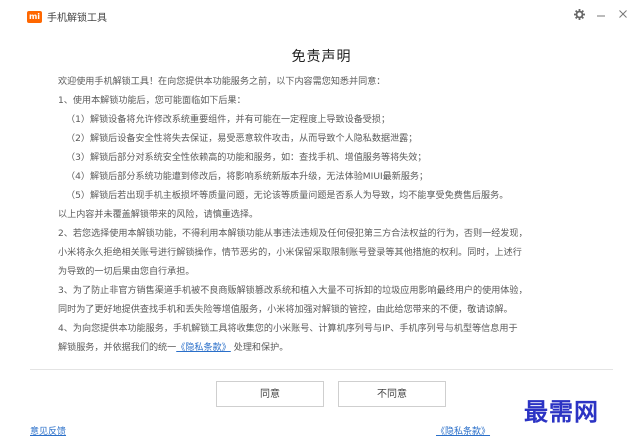 The image size is (643, 438). What do you see at coordinates (203, 348) in the screenshot?
I see `privacy-link-inline: 《隐私条款》` at bounding box center [203, 348].